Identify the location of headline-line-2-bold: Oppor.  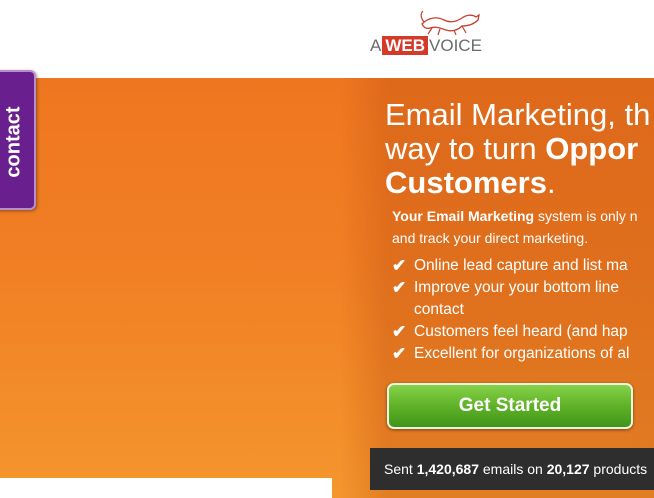
(592, 148).